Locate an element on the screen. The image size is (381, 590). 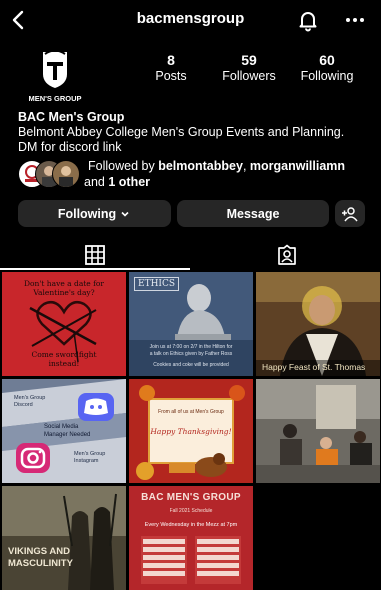
ethics-line-3: Cookies and coke will be provided is located at coordinates (191, 365).